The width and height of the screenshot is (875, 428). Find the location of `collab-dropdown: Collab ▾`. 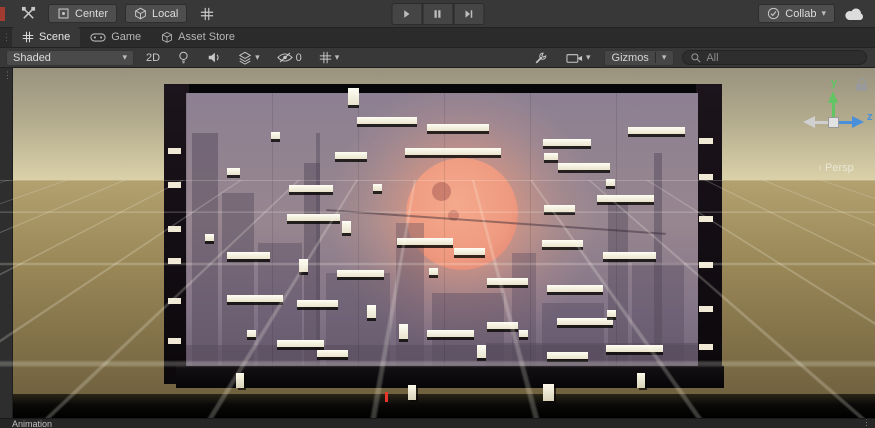

collab-dropdown: Collab ▾ is located at coordinates (796, 13).